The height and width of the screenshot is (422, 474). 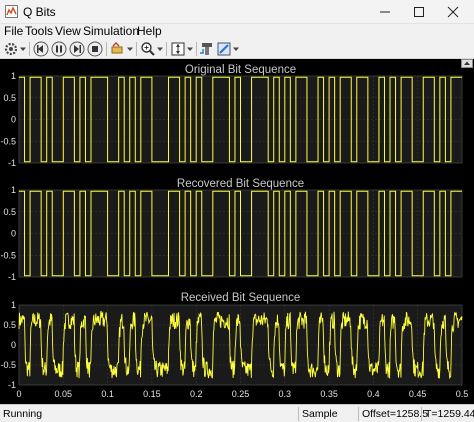 I want to click on pause-icon, so click(x=59, y=49).